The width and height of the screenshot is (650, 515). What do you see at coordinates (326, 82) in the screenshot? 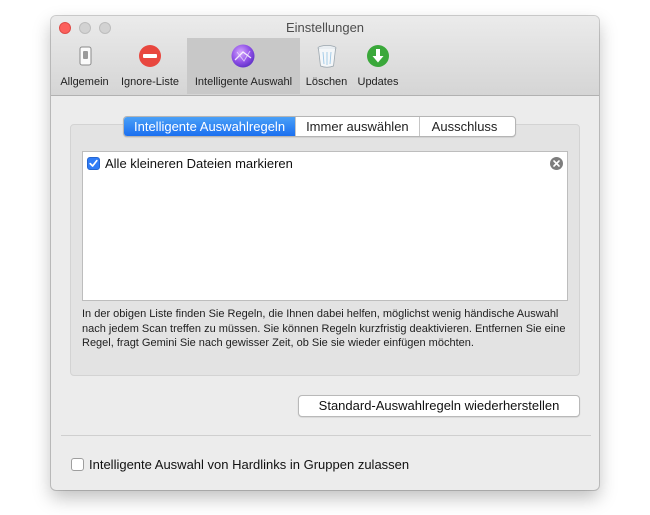
I see `toolbar-label: Löschen` at bounding box center [326, 82].